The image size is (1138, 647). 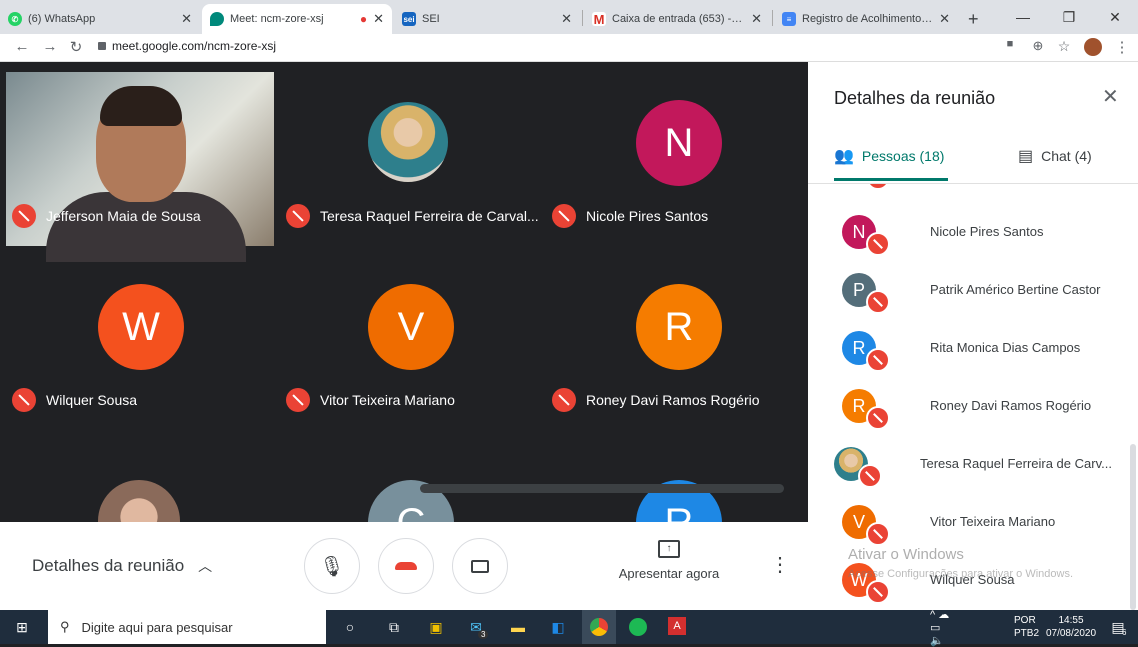 What do you see at coordinates (973, 407) in the screenshot?
I see `list-item: R Roney Davi Ramos Rogério` at bounding box center [973, 407].